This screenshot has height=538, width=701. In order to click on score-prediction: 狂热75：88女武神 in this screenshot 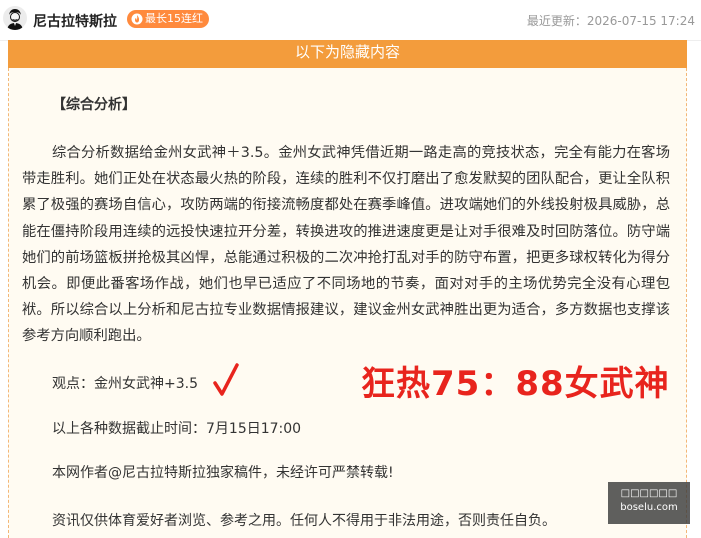, I will do `click(515, 384)`.